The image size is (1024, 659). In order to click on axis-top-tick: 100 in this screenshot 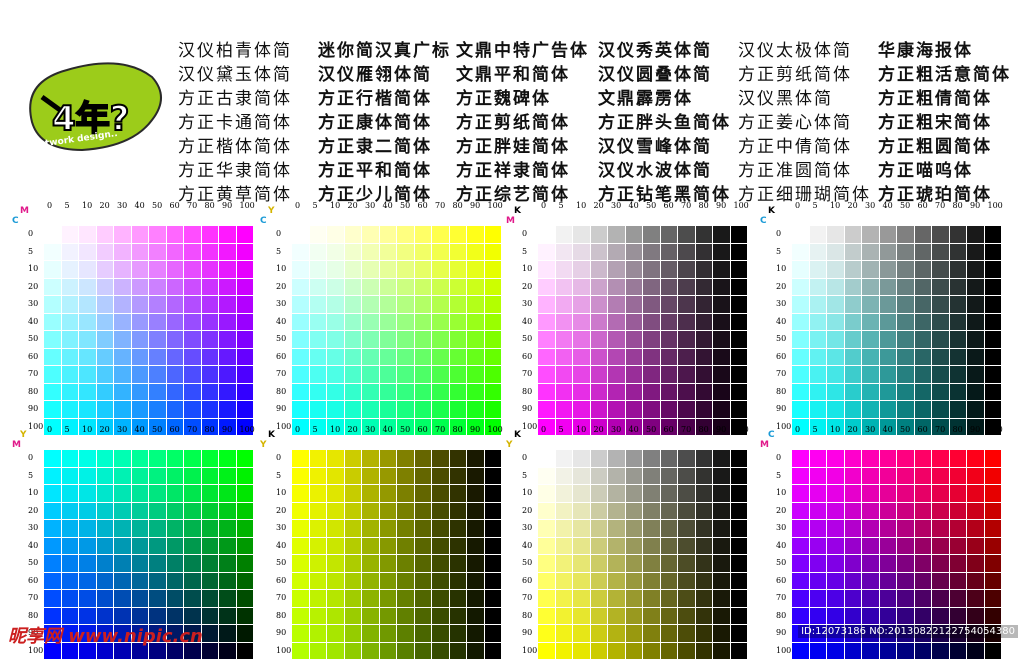, I will do `click(247, 205)`.